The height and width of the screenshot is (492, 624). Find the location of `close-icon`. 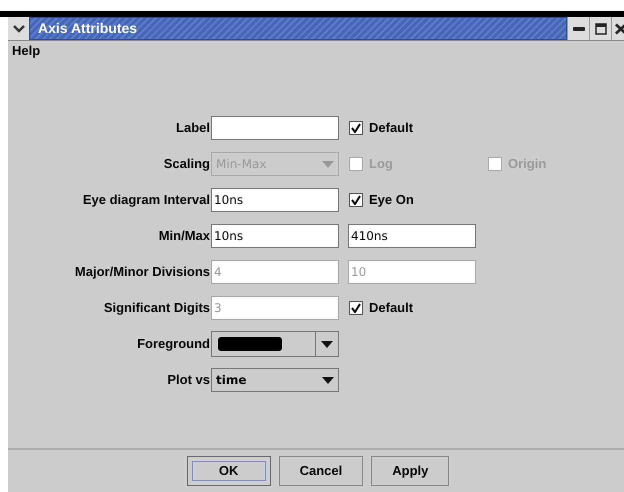

close-icon is located at coordinates (619, 28).